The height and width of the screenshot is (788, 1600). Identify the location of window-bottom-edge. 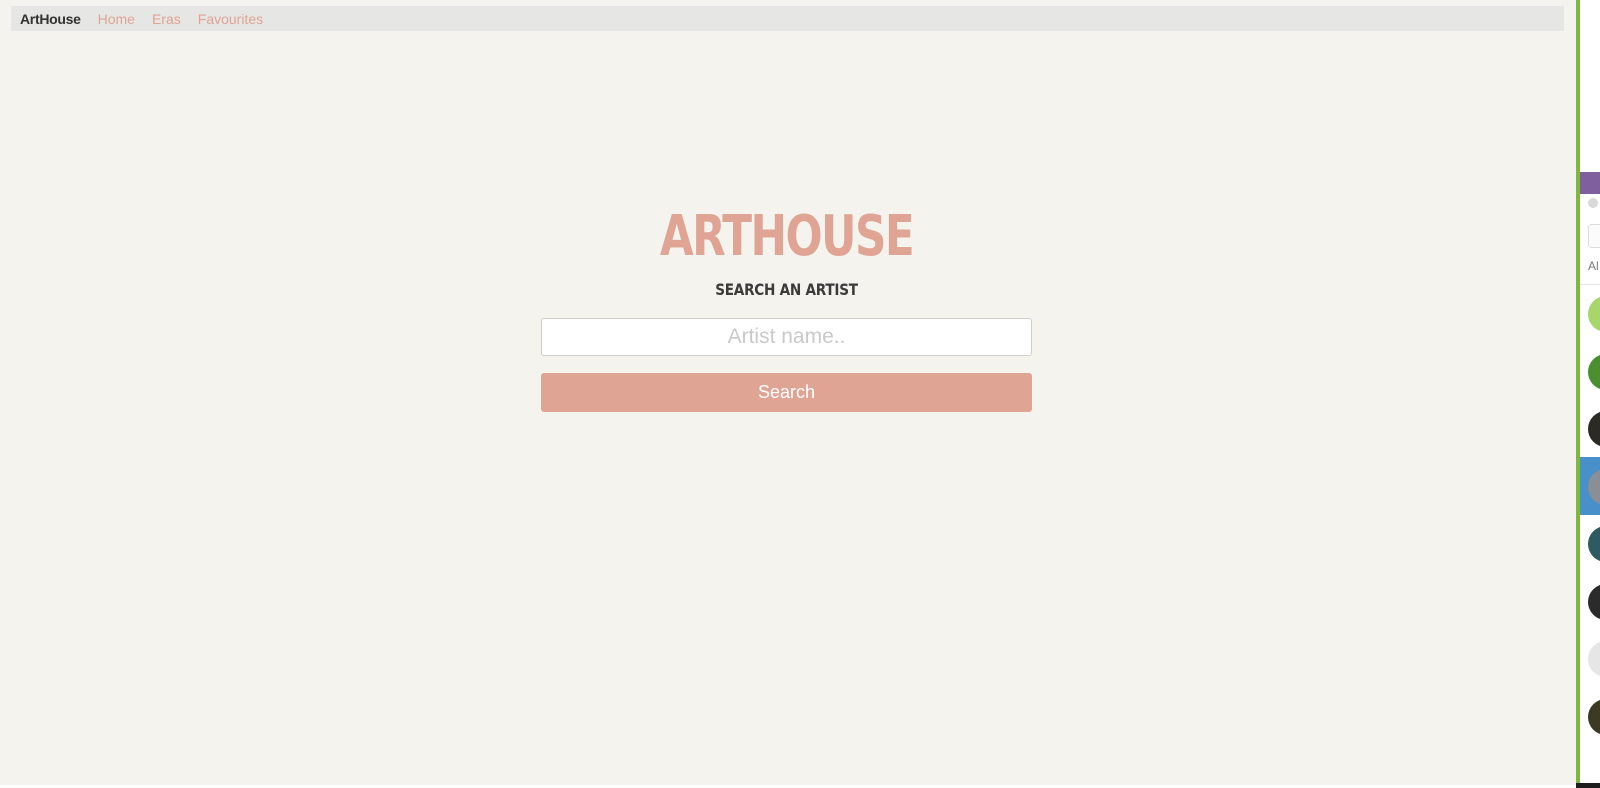
(1588, 785).